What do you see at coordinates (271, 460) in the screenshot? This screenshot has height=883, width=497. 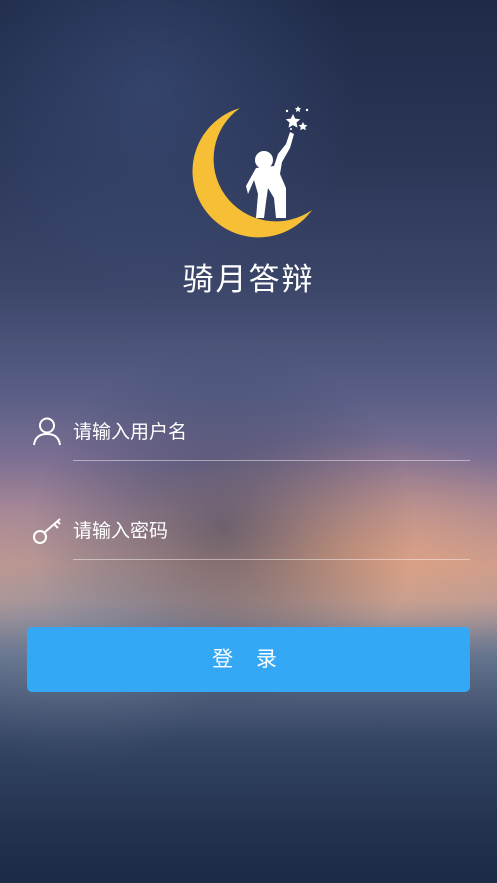 I see `username-underline` at bounding box center [271, 460].